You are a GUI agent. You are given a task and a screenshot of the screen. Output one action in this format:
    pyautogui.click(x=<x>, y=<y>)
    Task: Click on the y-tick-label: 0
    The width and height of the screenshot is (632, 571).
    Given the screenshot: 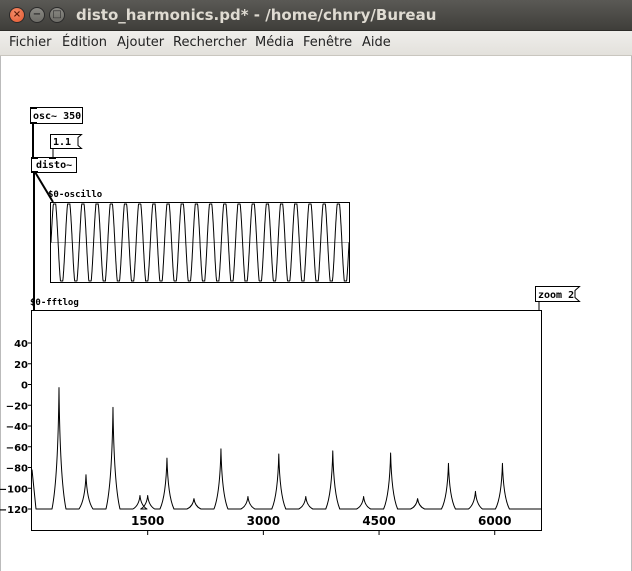 What is the action you would take?
    pyautogui.click(x=24, y=386)
    